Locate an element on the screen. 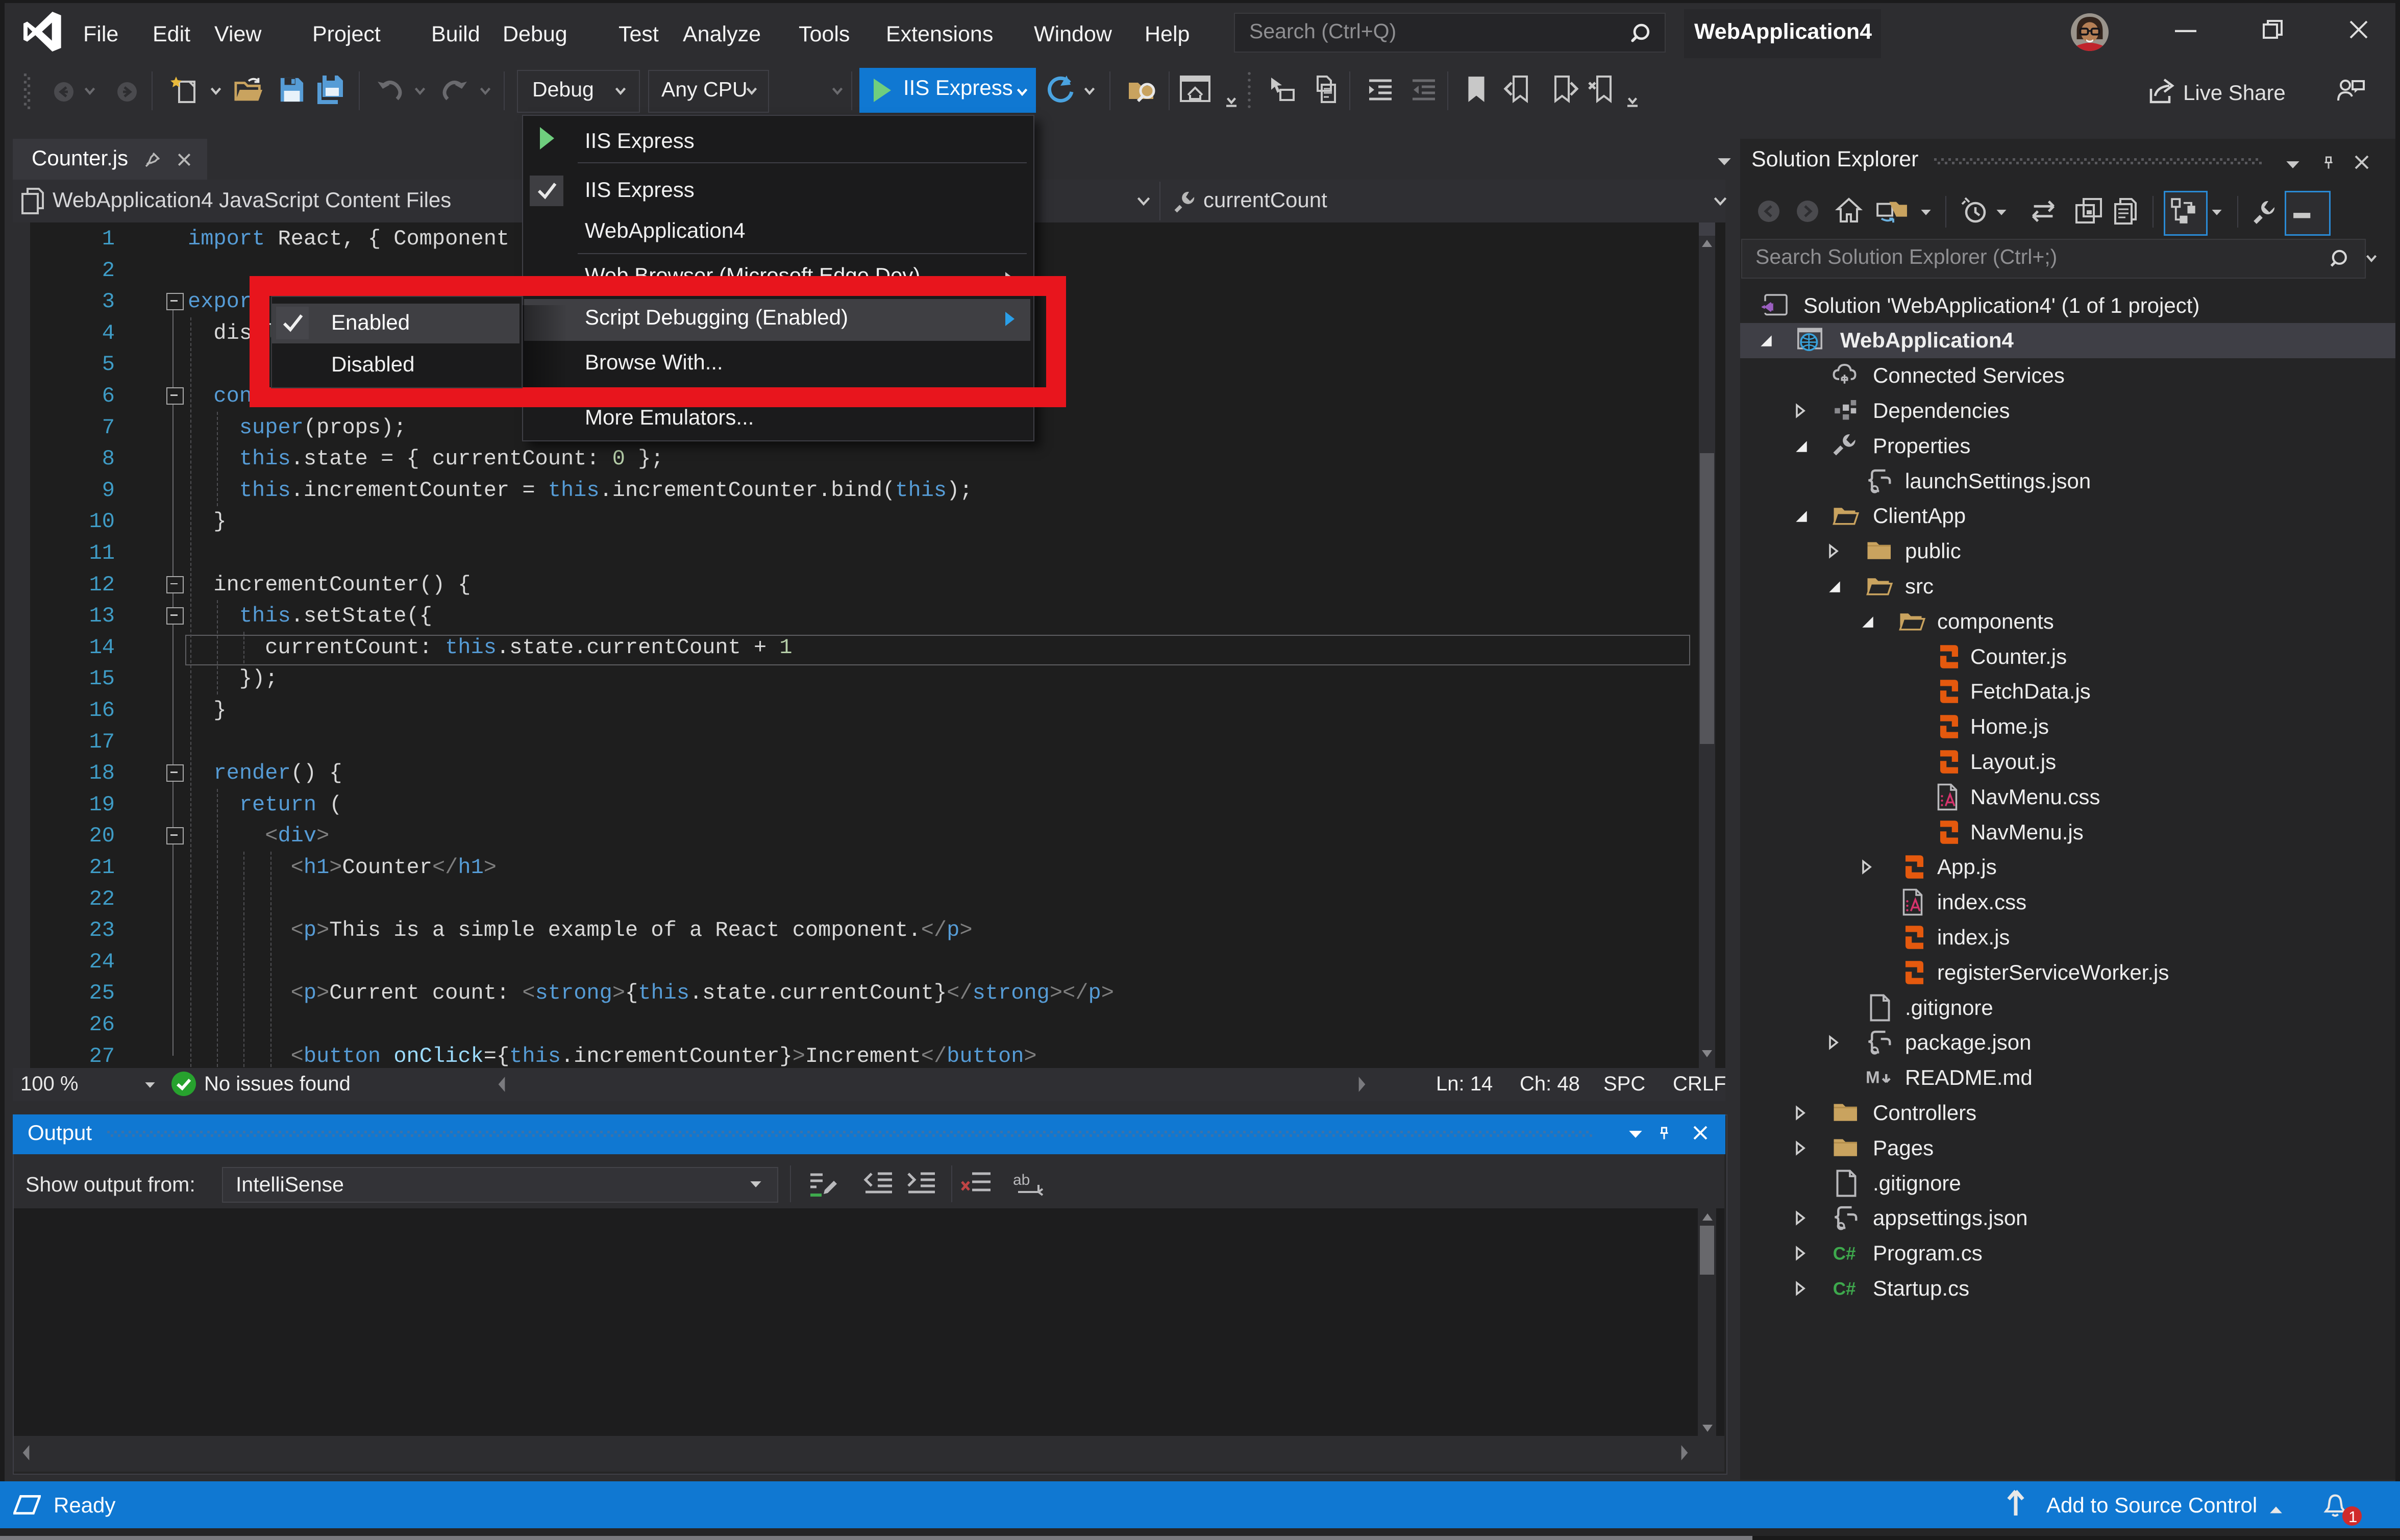 The height and width of the screenshot is (1540, 2400). svg-text: M is located at coordinates (1873, 1078).